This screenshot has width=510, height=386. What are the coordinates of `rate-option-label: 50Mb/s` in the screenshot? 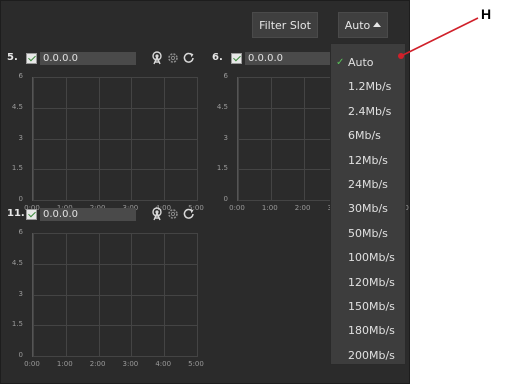 It's located at (368, 233).